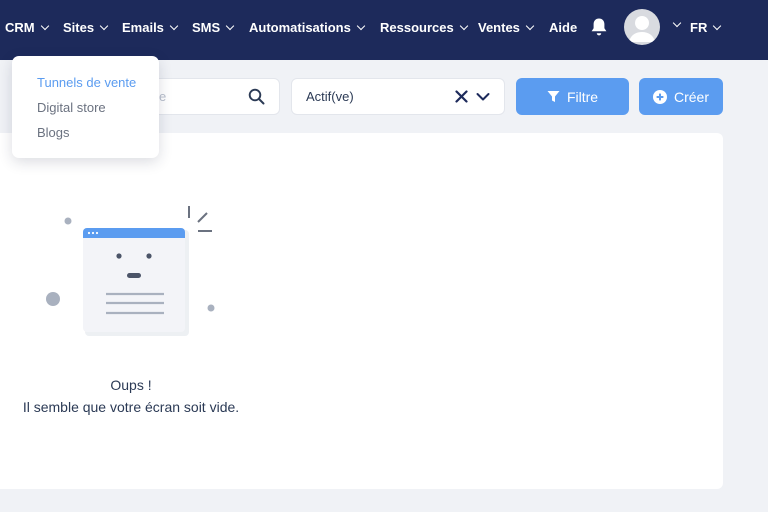  Describe the element at coordinates (417, 27) in the screenshot. I see `nav-item-label: Ressources` at that location.